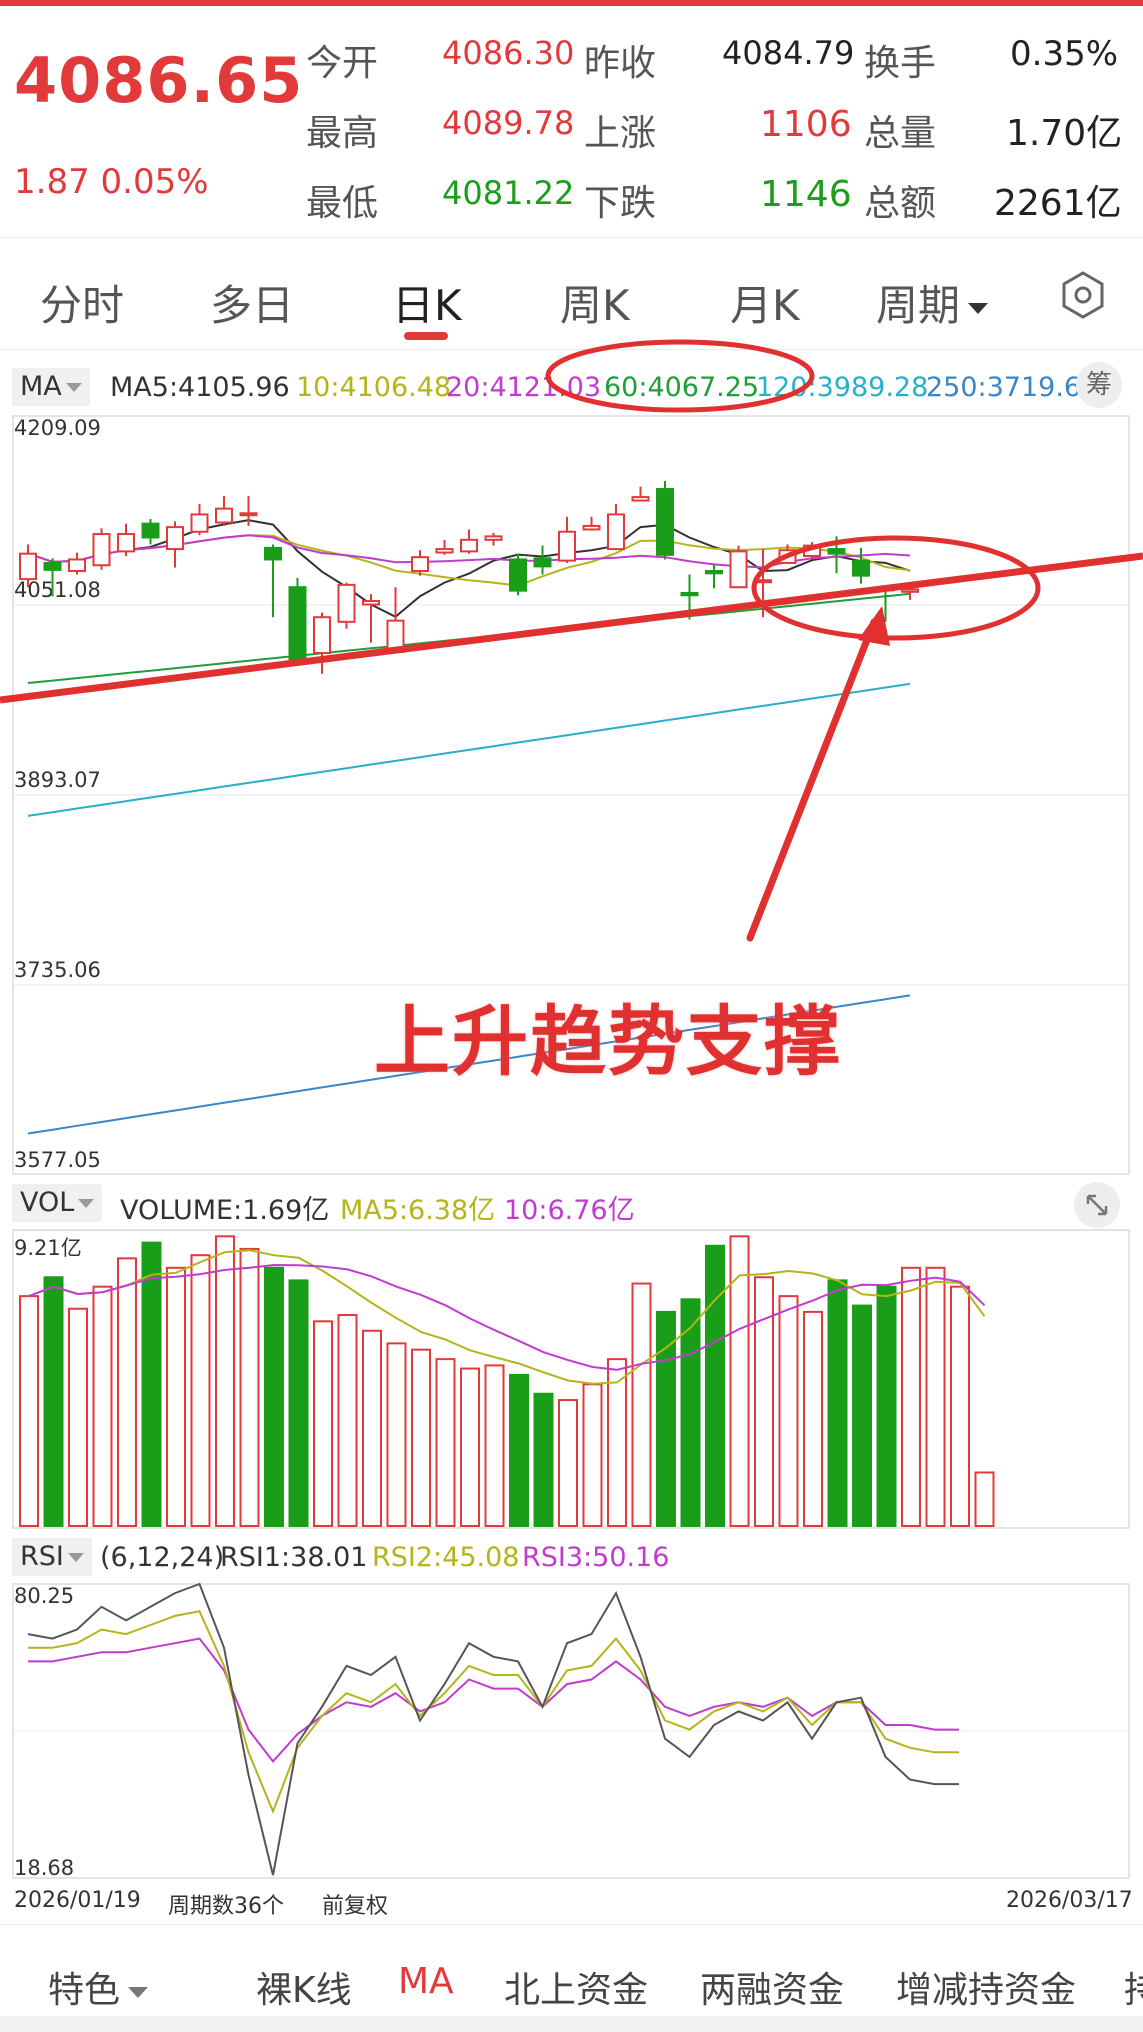 Image resolution: width=1143 pixels, height=2032 pixels. I want to click on bottom-tab-northbound: 北上资金, so click(576, 1987).